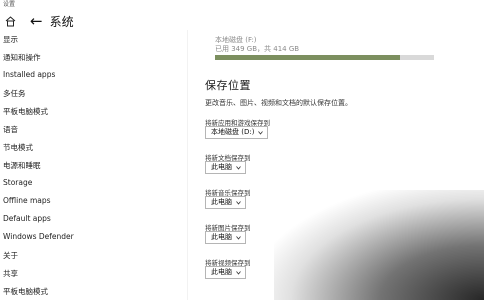  I want to click on section-title: 保存位置, so click(228, 85).